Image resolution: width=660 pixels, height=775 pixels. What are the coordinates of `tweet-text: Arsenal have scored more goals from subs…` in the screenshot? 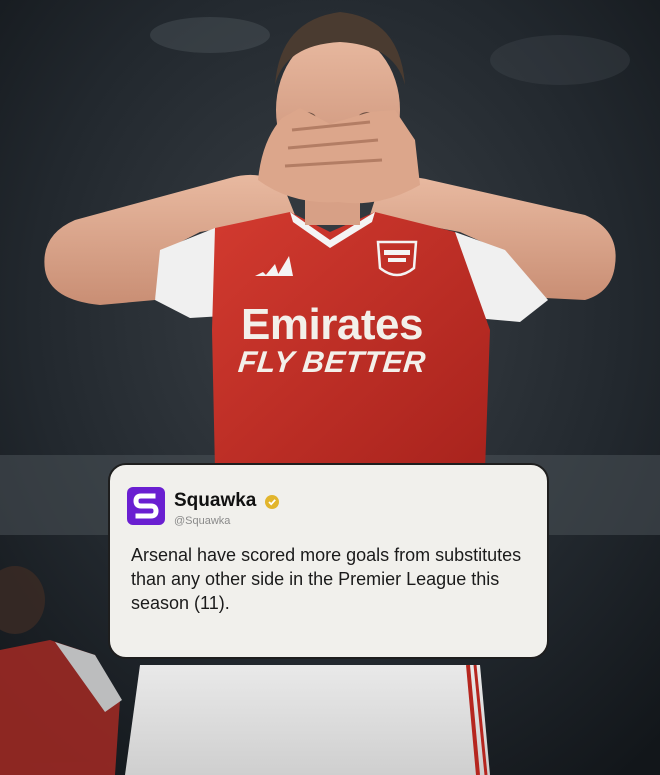 It's located at (326, 579).